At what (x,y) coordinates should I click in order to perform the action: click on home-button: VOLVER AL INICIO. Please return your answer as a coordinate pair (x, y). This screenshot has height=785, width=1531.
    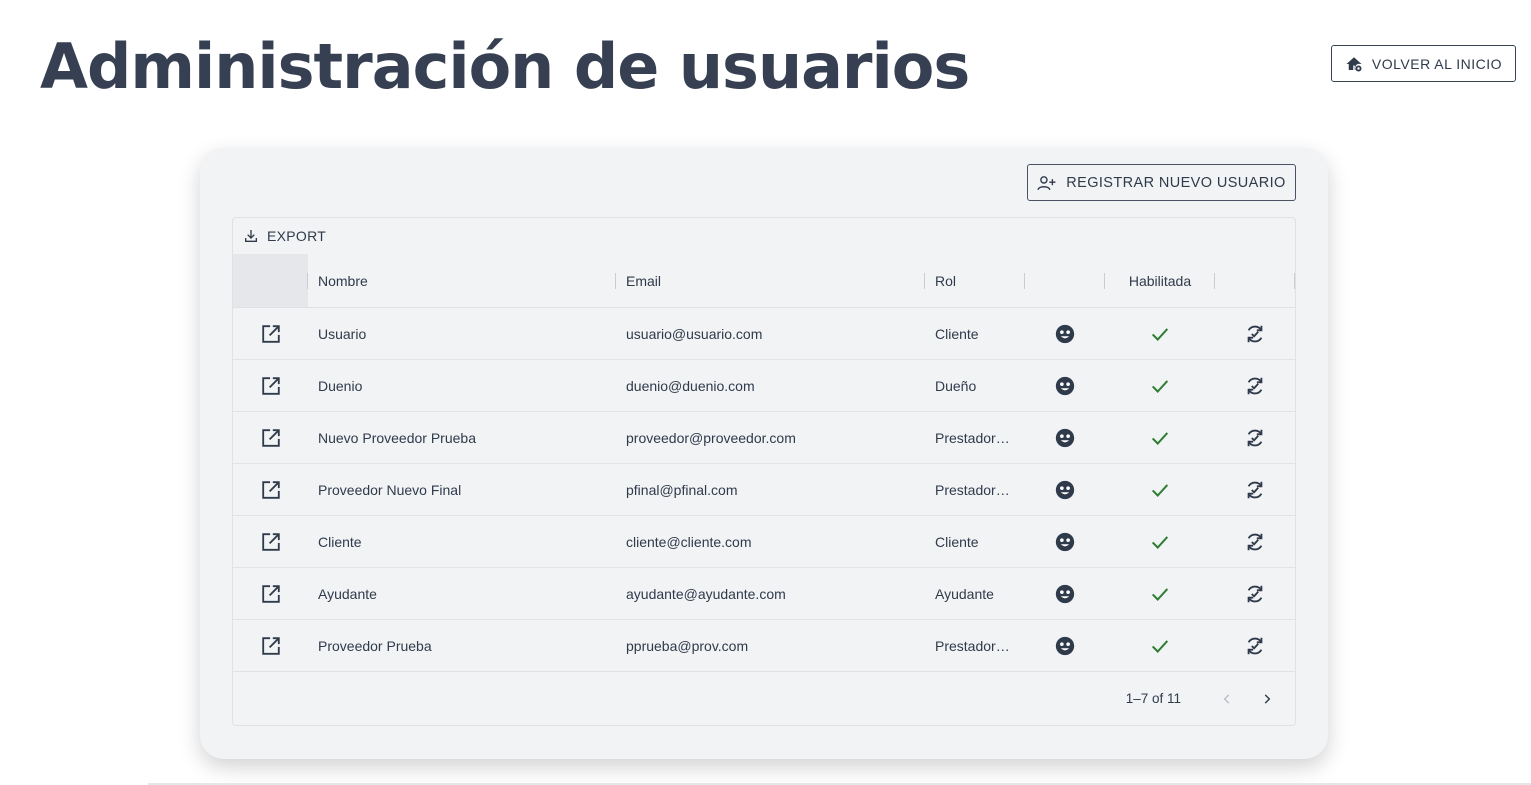
    Looking at the image, I should click on (1423, 63).